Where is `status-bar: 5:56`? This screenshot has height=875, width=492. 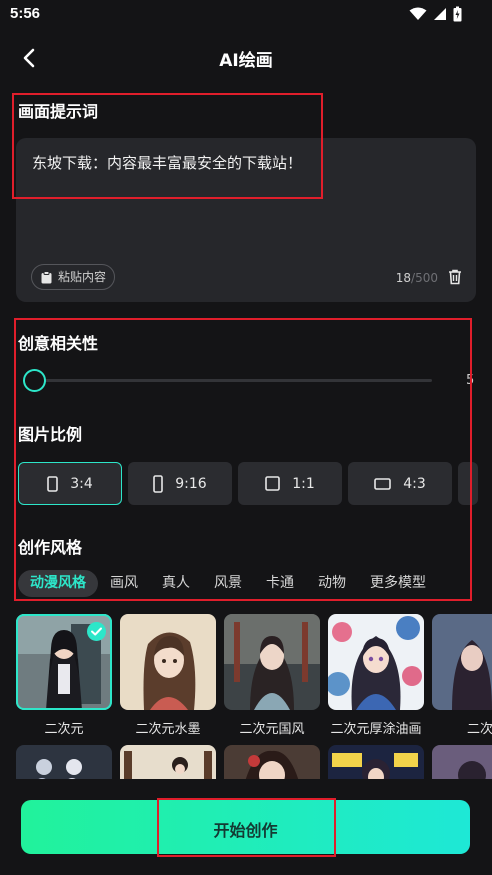 status-bar: 5:56 is located at coordinates (246, 15).